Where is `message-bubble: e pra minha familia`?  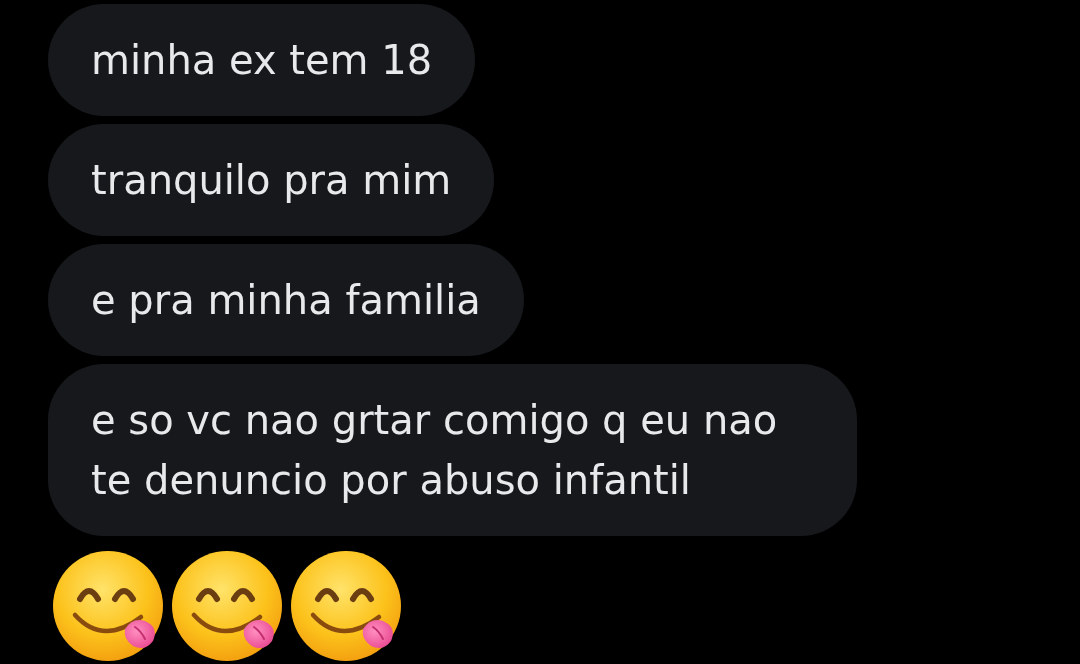
message-bubble: e pra minha familia is located at coordinates (286, 300).